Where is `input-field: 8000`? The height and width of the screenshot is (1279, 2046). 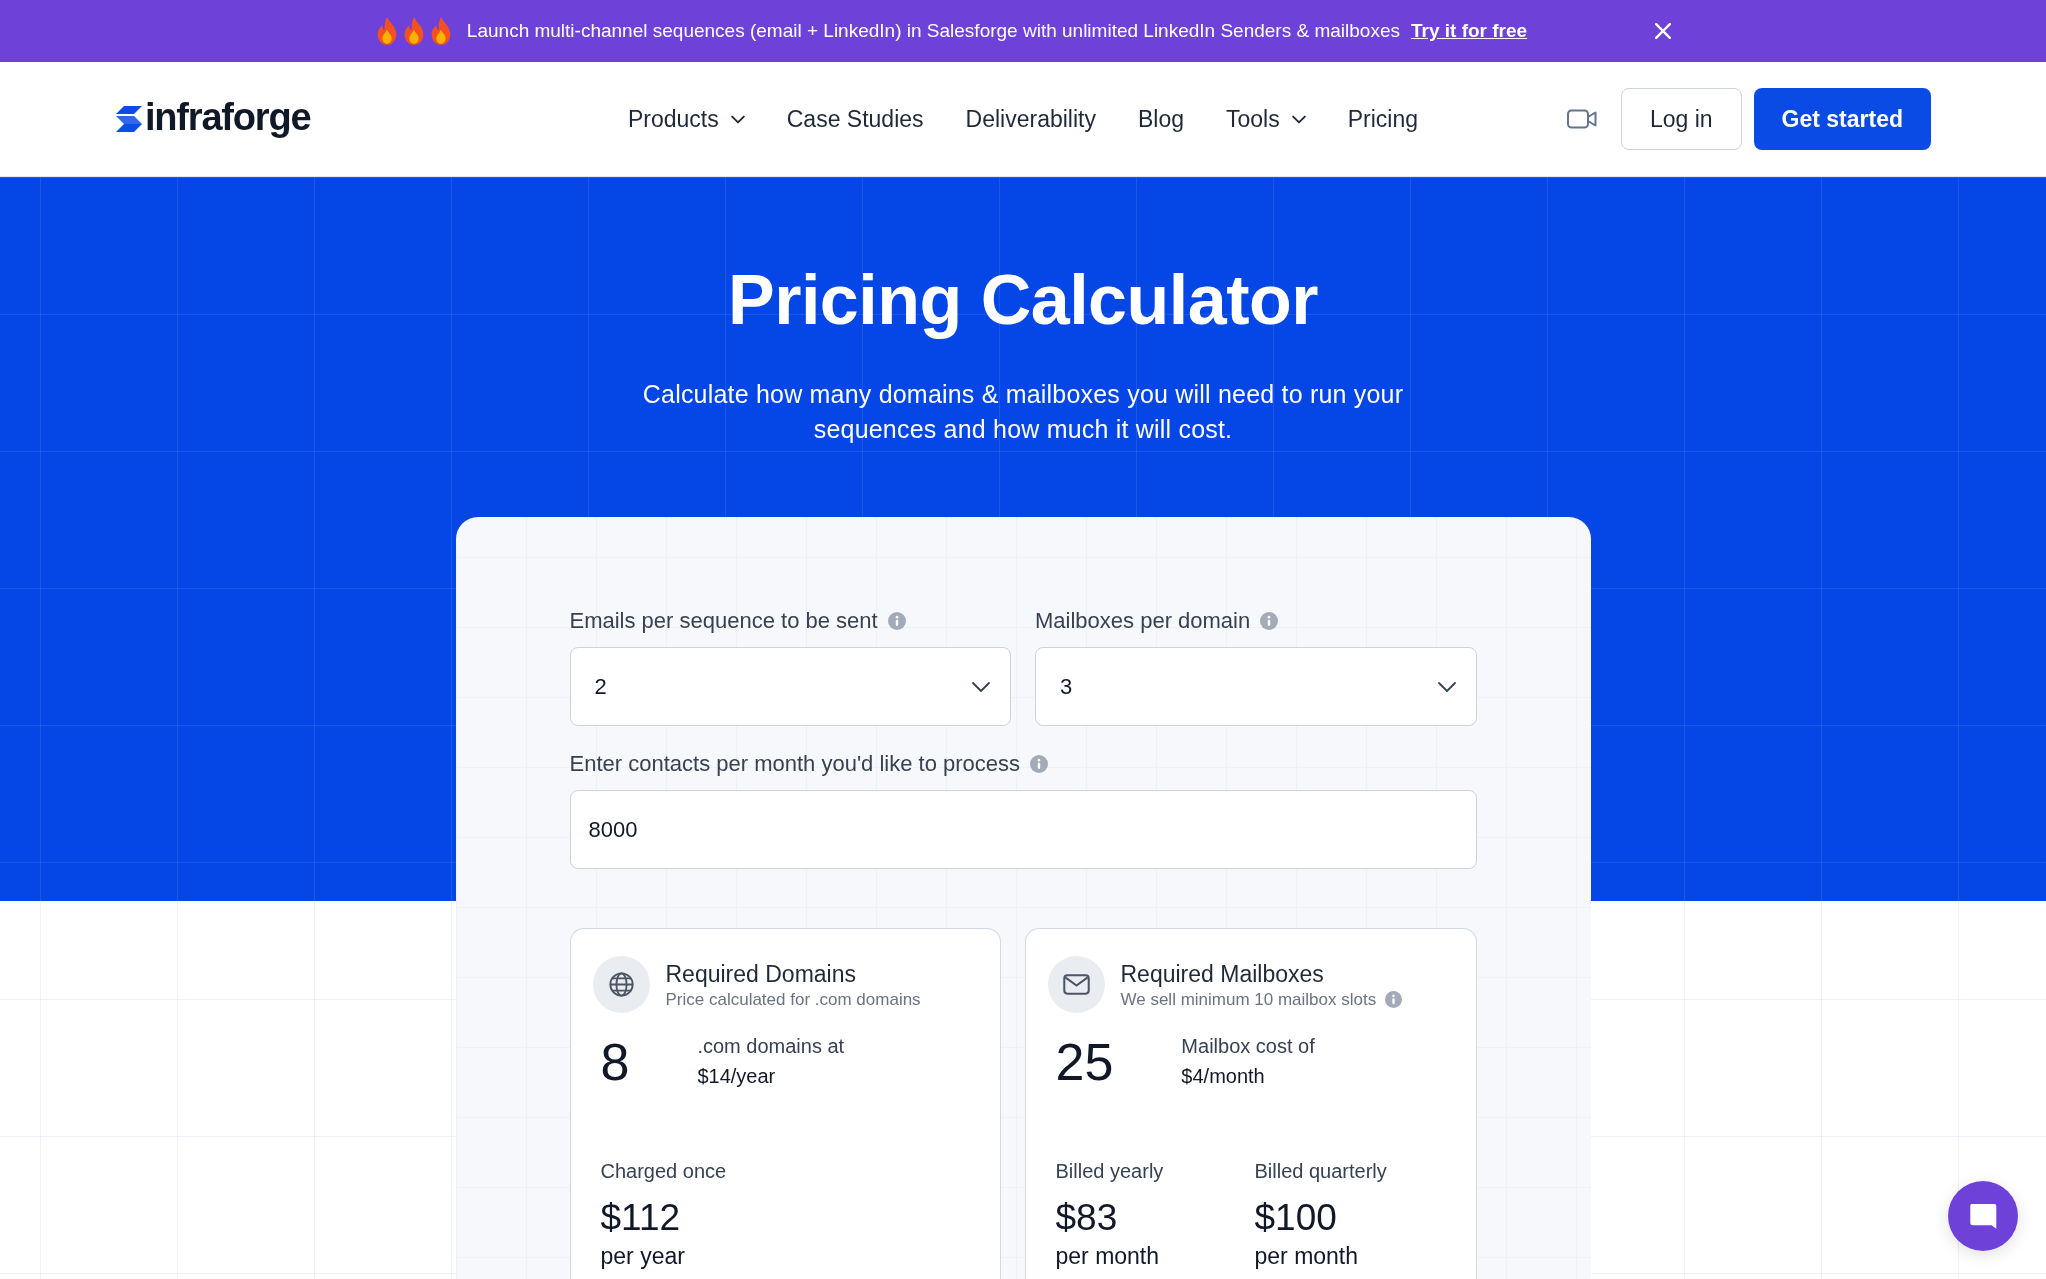
input-field: 8000 is located at coordinates (1023, 829).